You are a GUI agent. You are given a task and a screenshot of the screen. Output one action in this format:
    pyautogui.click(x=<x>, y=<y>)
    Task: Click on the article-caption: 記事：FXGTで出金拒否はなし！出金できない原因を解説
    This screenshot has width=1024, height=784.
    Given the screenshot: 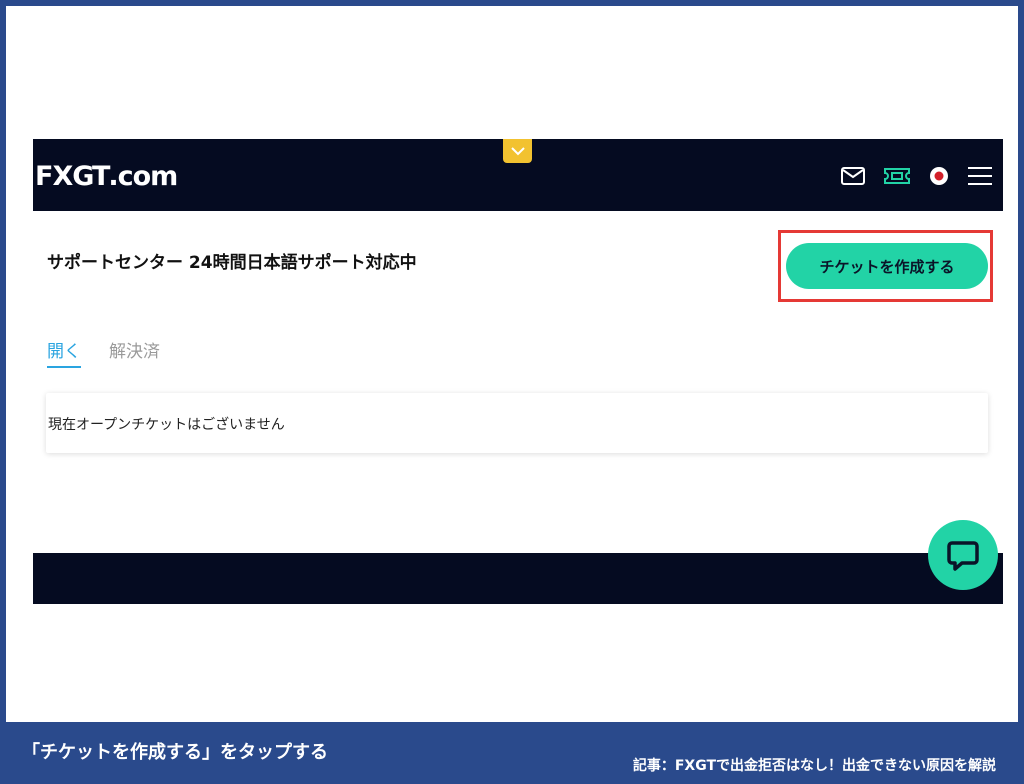 What is the action you would take?
    pyautogui.click(x=814, y=766)
    